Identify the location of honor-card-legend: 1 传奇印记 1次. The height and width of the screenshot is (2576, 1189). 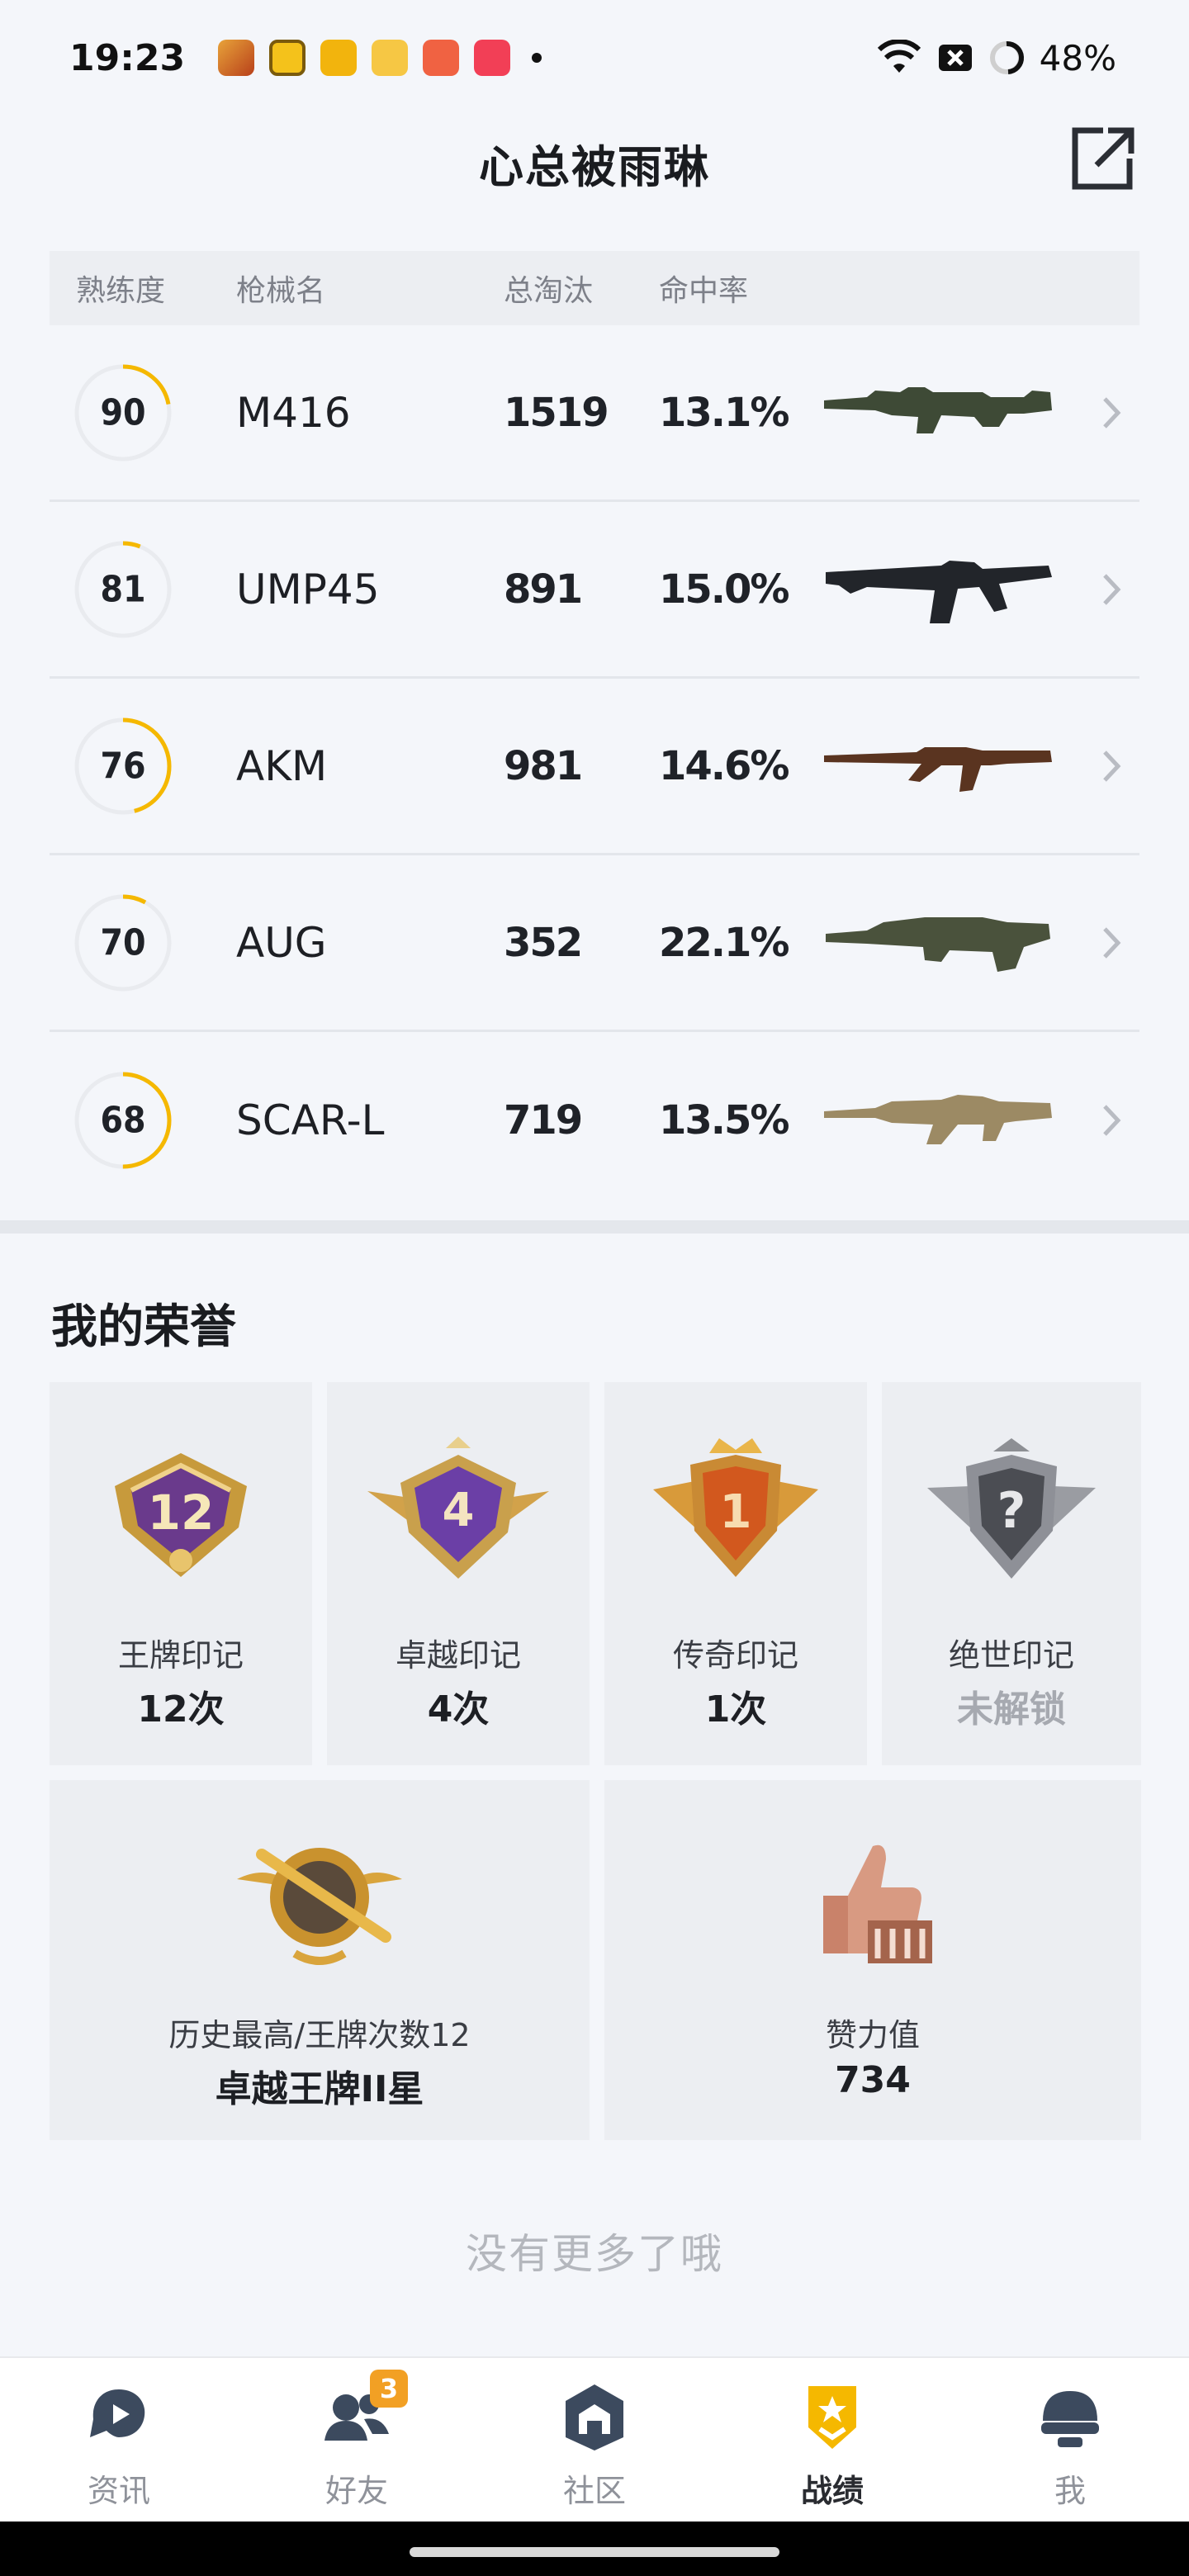
(735, 1573).